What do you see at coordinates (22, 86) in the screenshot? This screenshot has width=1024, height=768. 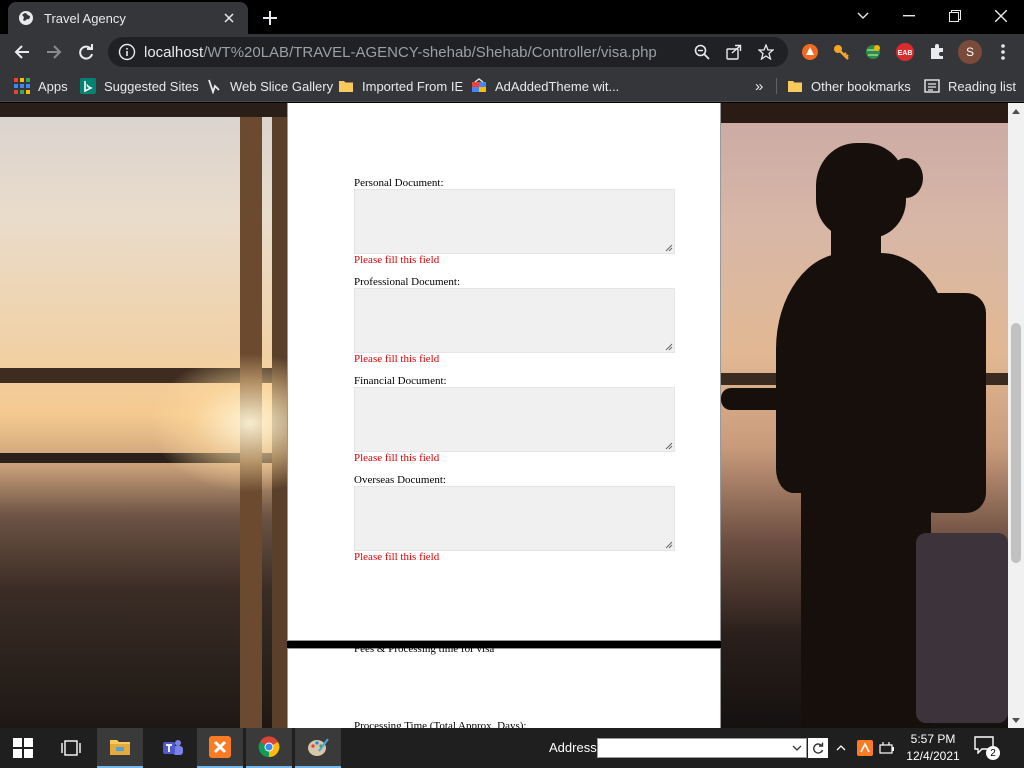 I see `apps-grid-icon` at bounding box center [22, 86].